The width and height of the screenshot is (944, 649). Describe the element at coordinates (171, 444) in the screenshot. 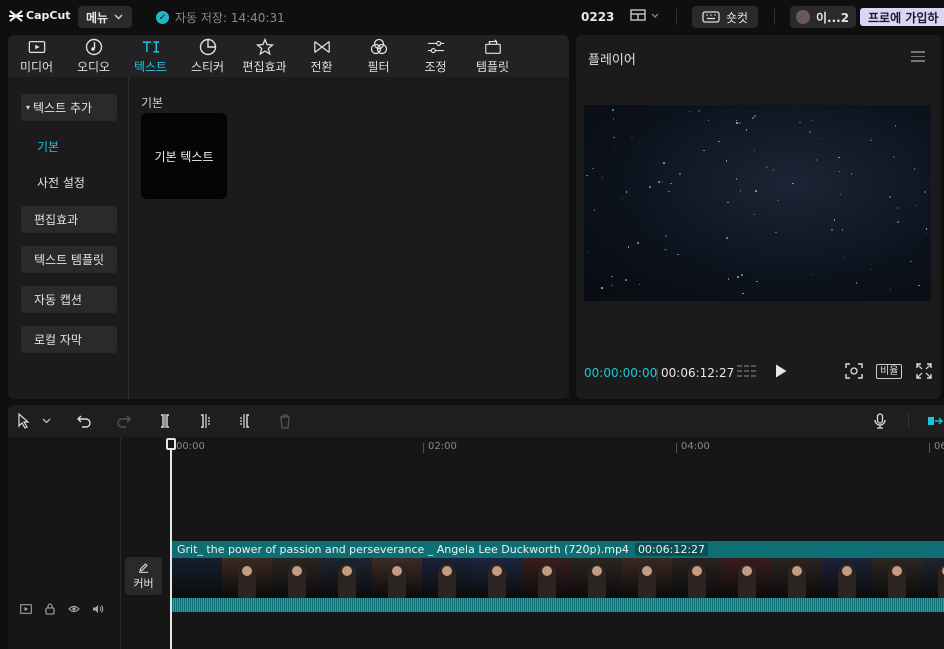

I see `playhead-handle` at that location.